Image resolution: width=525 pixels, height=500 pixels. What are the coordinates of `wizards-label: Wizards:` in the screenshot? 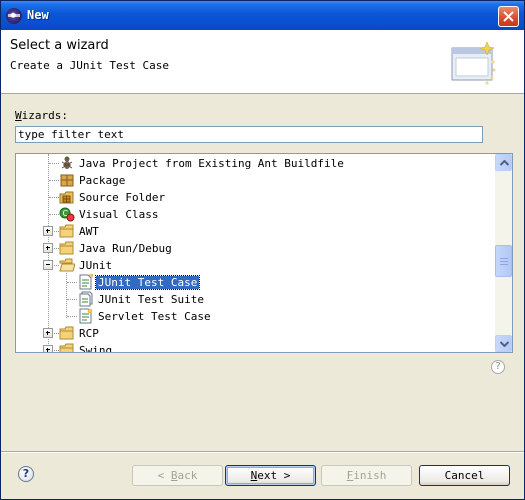 It's located at (41, 115).